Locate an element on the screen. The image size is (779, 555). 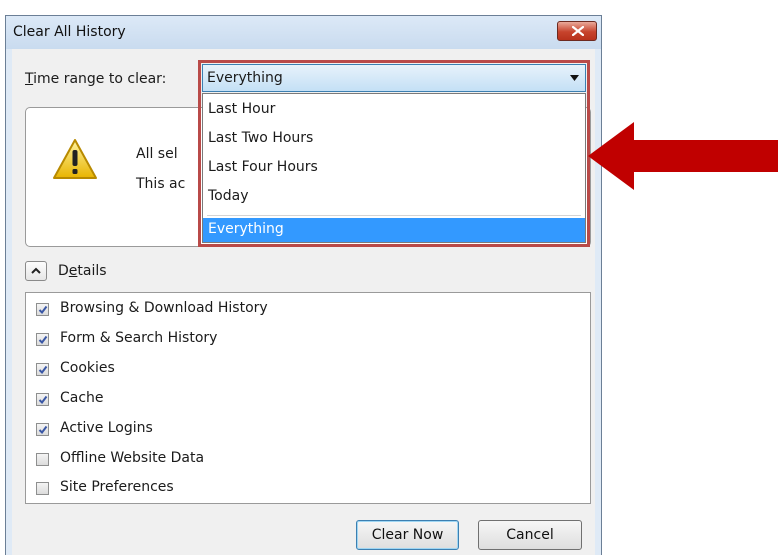
red-arrow-icon is located at coordinates (683, 156).